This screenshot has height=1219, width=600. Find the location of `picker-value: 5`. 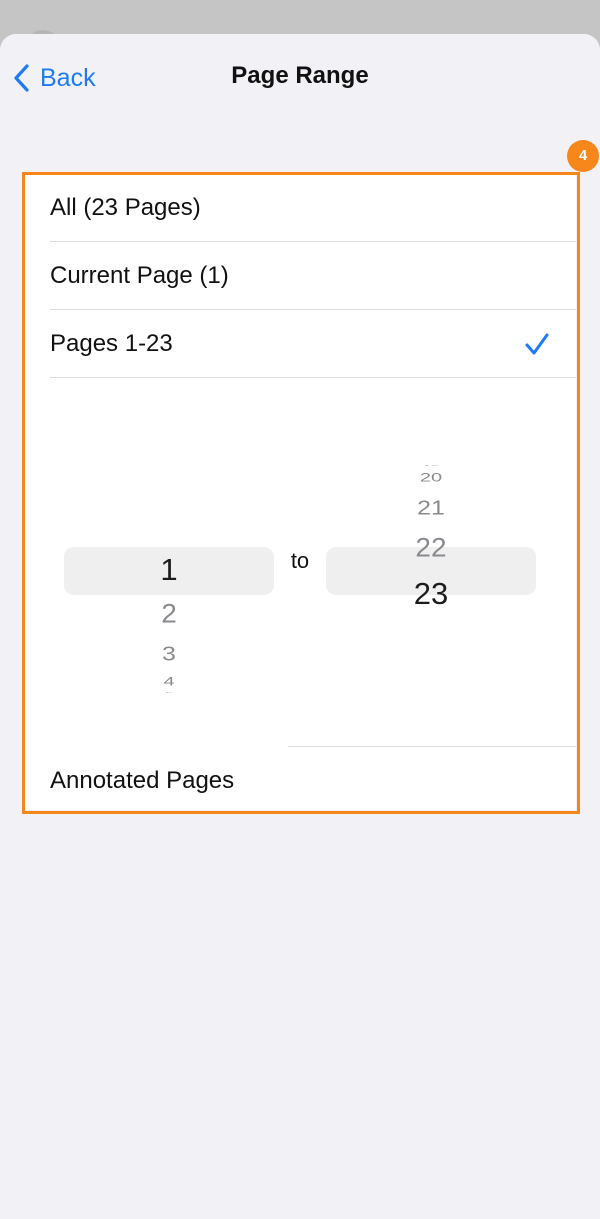

picker-value: 5 is located at coordinates (169, 692).